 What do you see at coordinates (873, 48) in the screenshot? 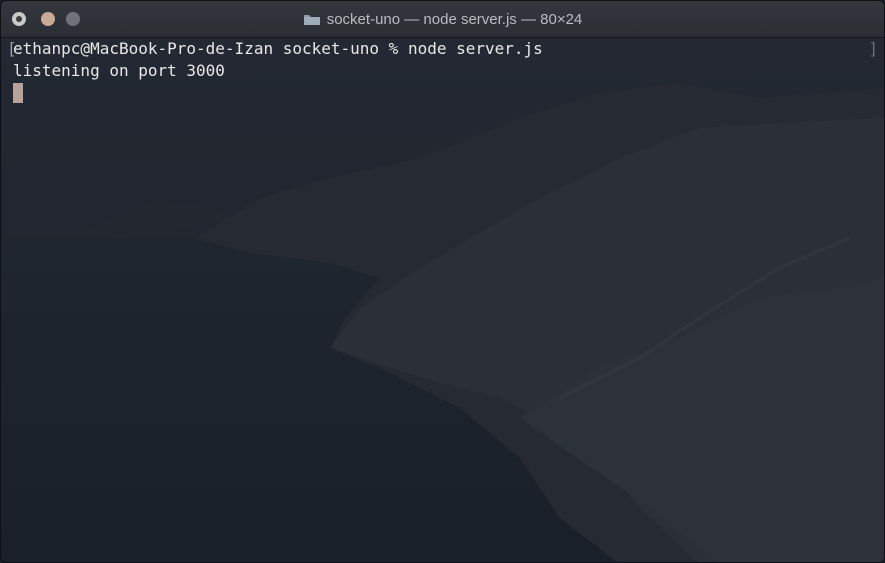
I see `scroll-marker: ]` at bounding box center [873, 48].